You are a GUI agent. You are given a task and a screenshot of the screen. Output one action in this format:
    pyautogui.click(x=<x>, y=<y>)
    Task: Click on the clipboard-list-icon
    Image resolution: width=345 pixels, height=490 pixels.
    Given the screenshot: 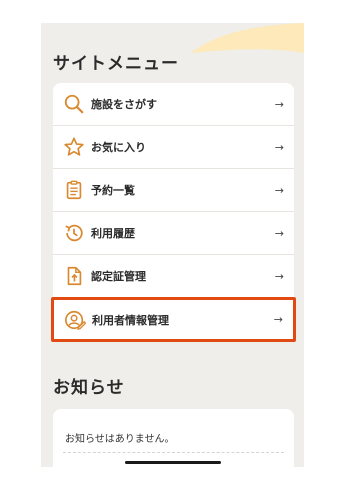 What is the action you would take?
    pyautogui.click(x=74, y=190)
    